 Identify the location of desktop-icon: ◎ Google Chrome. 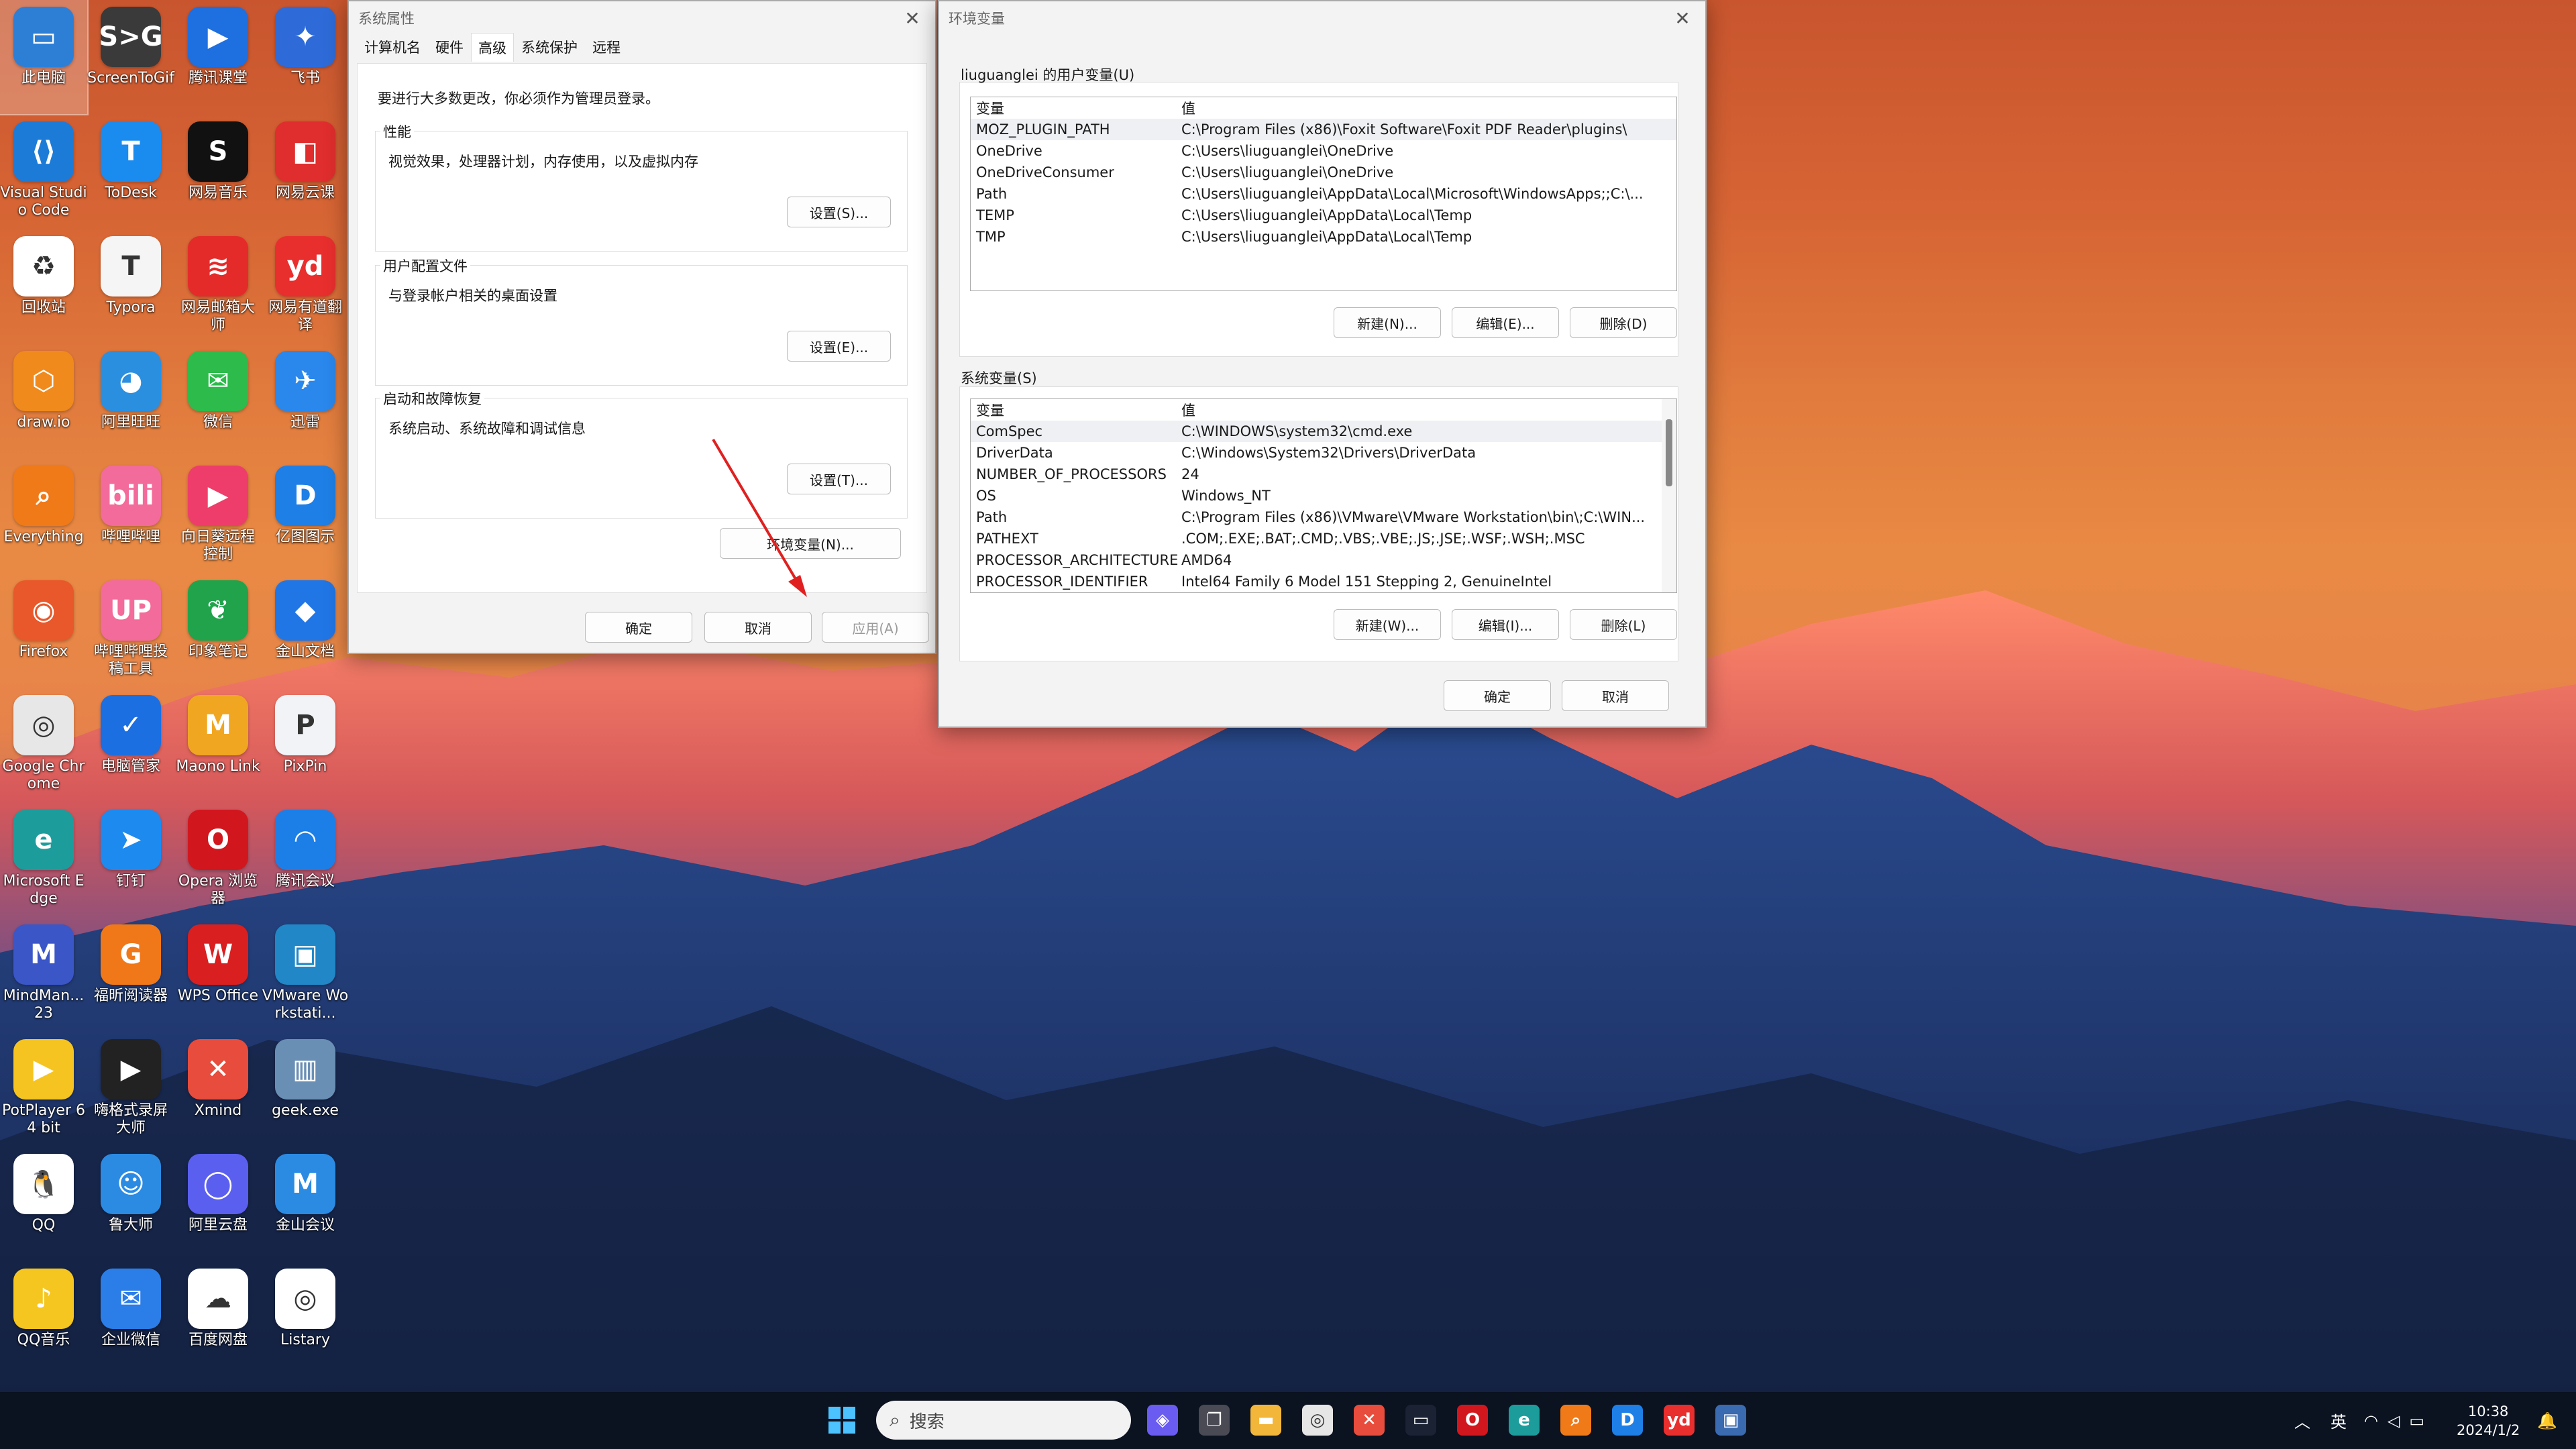
(43, 745).